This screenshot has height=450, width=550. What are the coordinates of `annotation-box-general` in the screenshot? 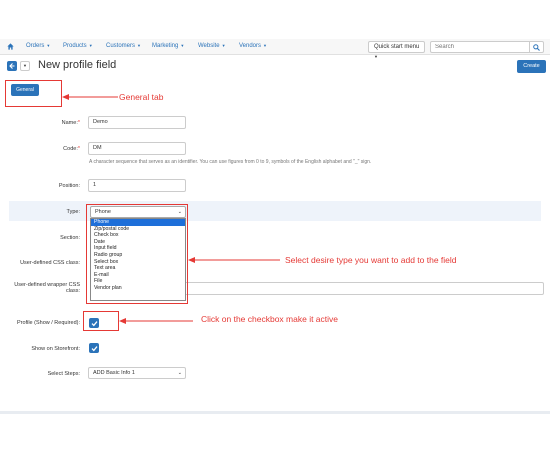 It's located at (33, 93).